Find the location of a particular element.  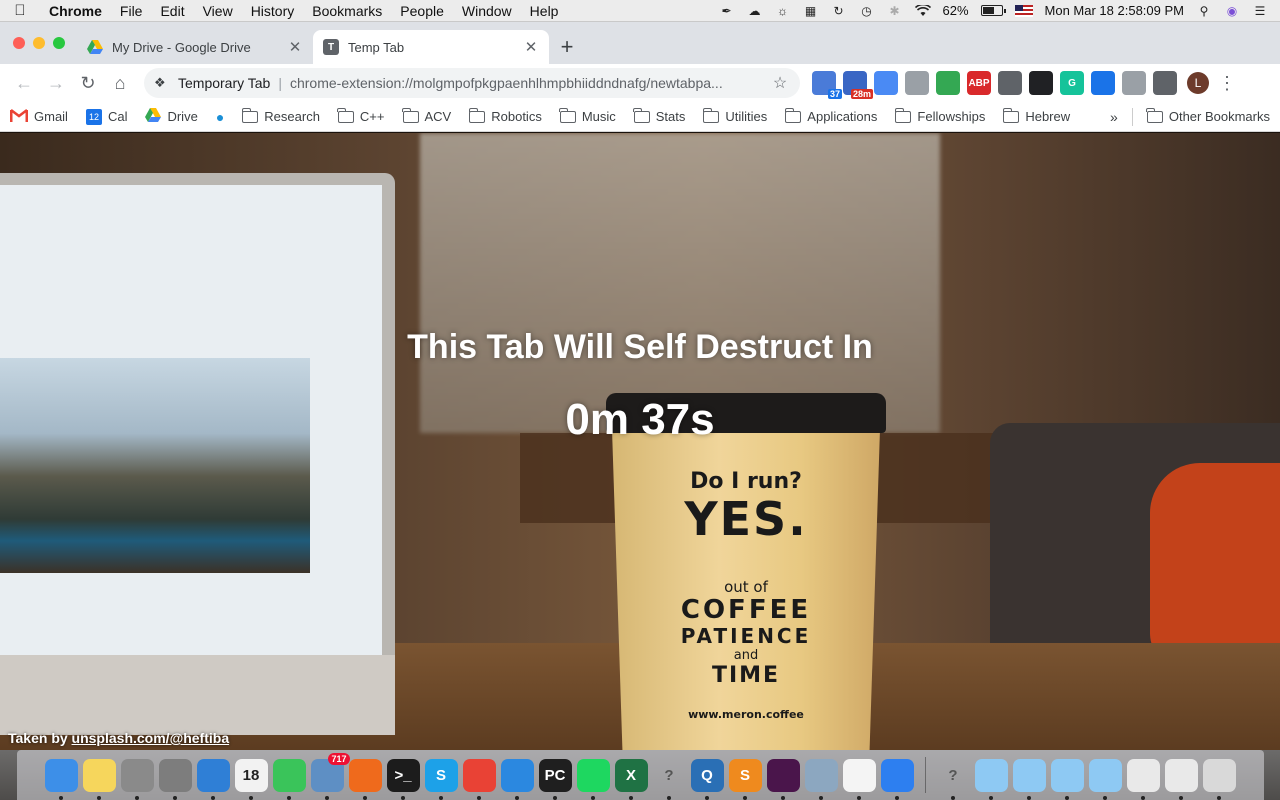

translate-extension-icon is located at coordinates (886, 83).